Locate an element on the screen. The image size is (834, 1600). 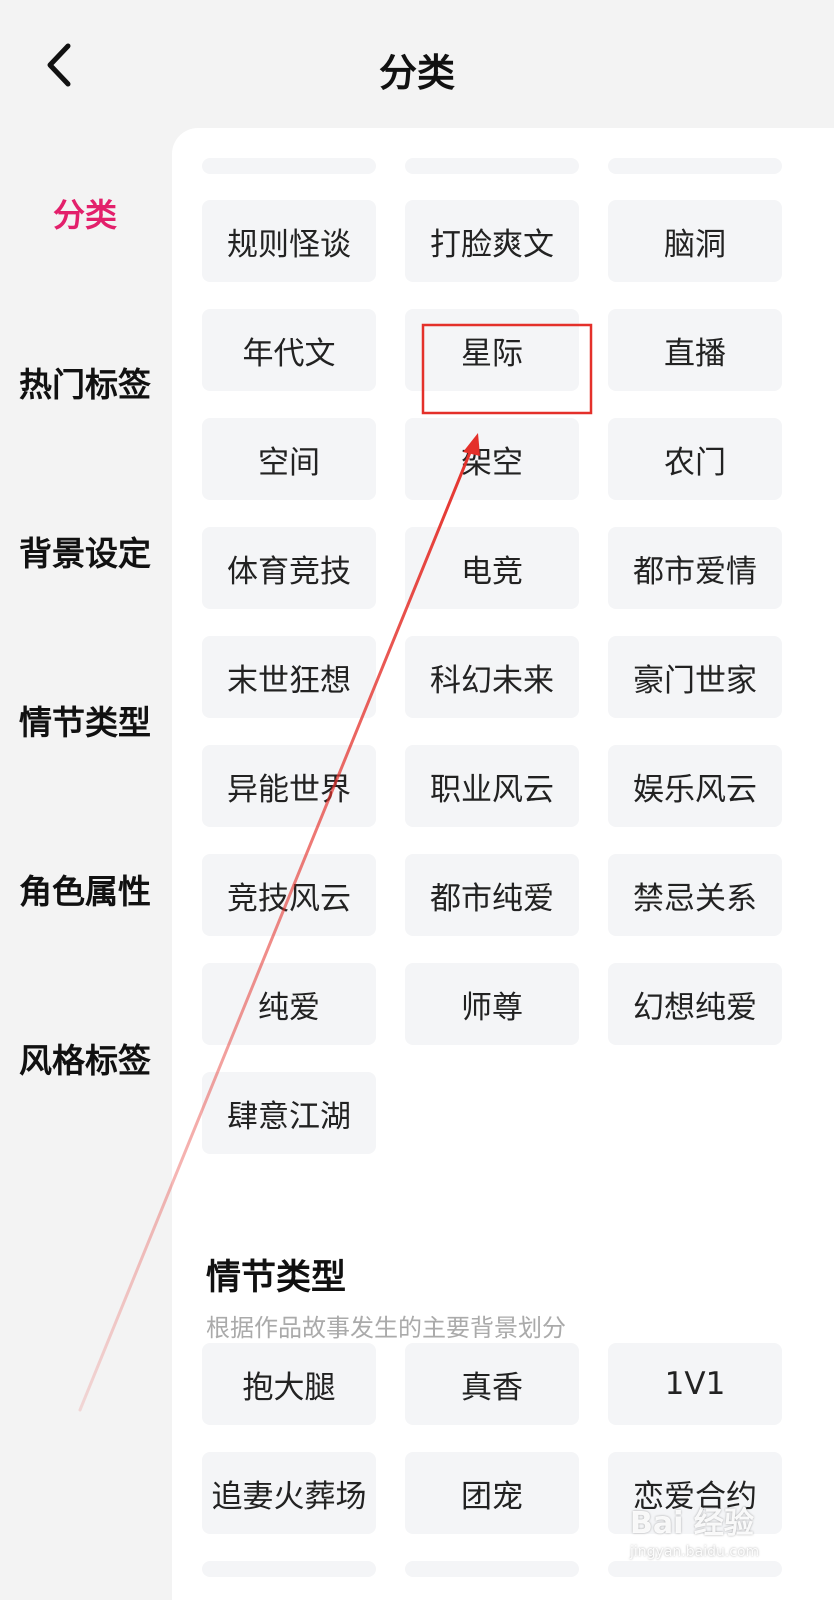
section-description: 根据作品故事发生的主要背景划分 is located at coordinates (386, 1328).